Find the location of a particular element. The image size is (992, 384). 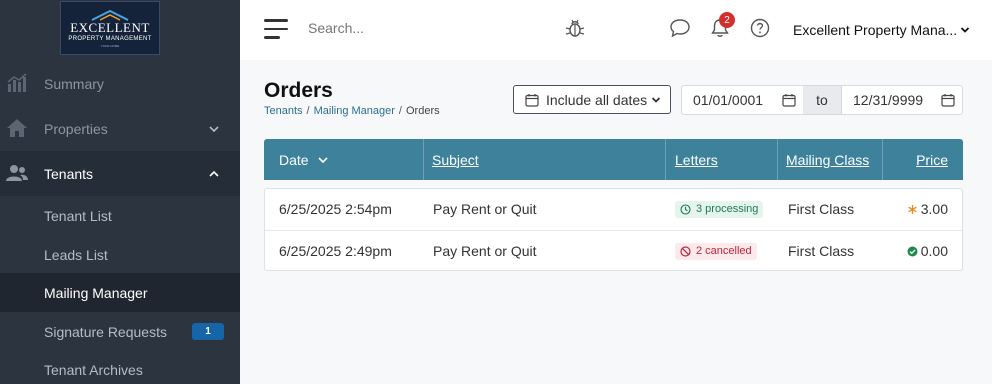

column-header-price: Price is located at coordinates (923, 159).